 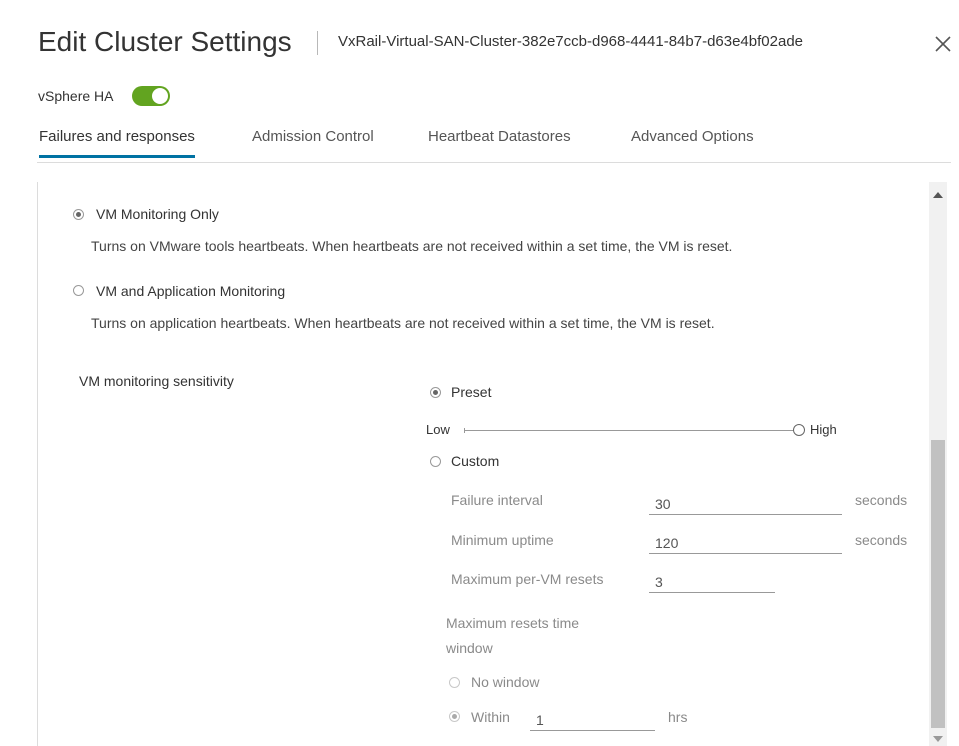 I want to click on preset-radio, so click(x=435, y=392).